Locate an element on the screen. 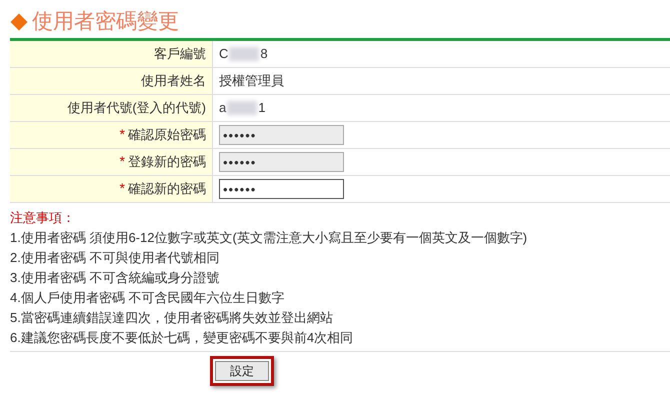 The width and height of the screenshot is (670, 420). field-label: 確認新的密碼 is located at coordinates (167, 189).